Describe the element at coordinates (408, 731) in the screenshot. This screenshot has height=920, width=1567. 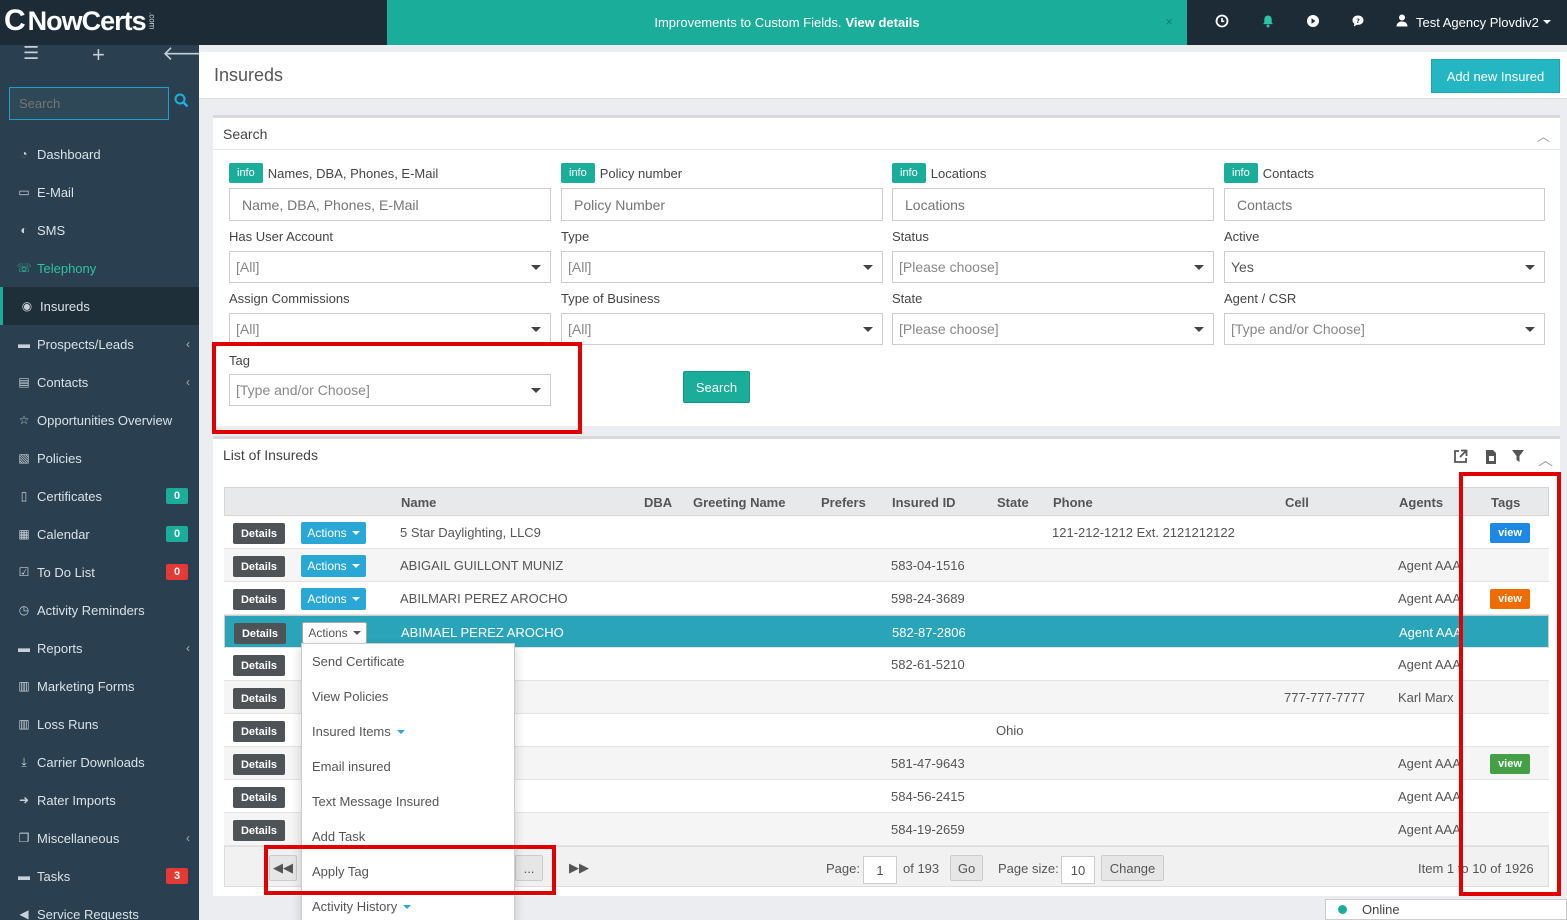
I see `menu-item-insured-items: Insured Items` at that location.